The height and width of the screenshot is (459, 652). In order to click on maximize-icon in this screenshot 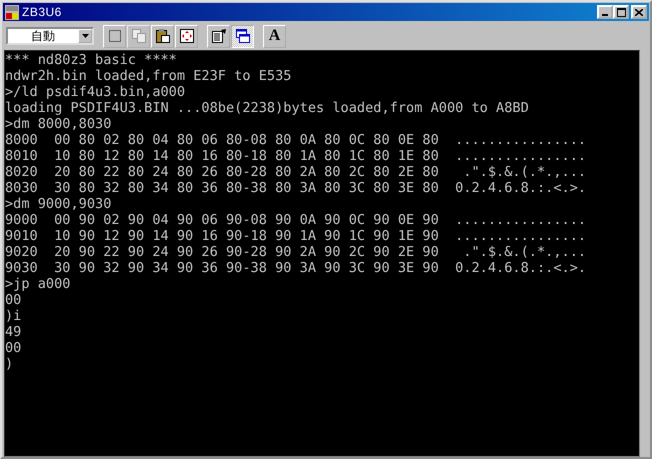, I will do `click(621, 12)`.